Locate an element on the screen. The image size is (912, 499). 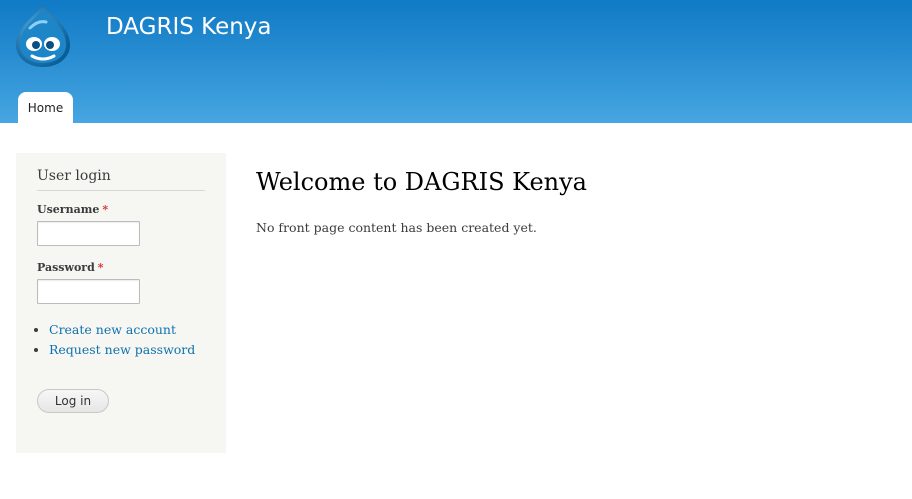
password-label: Password * is located at coordinates (70, 267).